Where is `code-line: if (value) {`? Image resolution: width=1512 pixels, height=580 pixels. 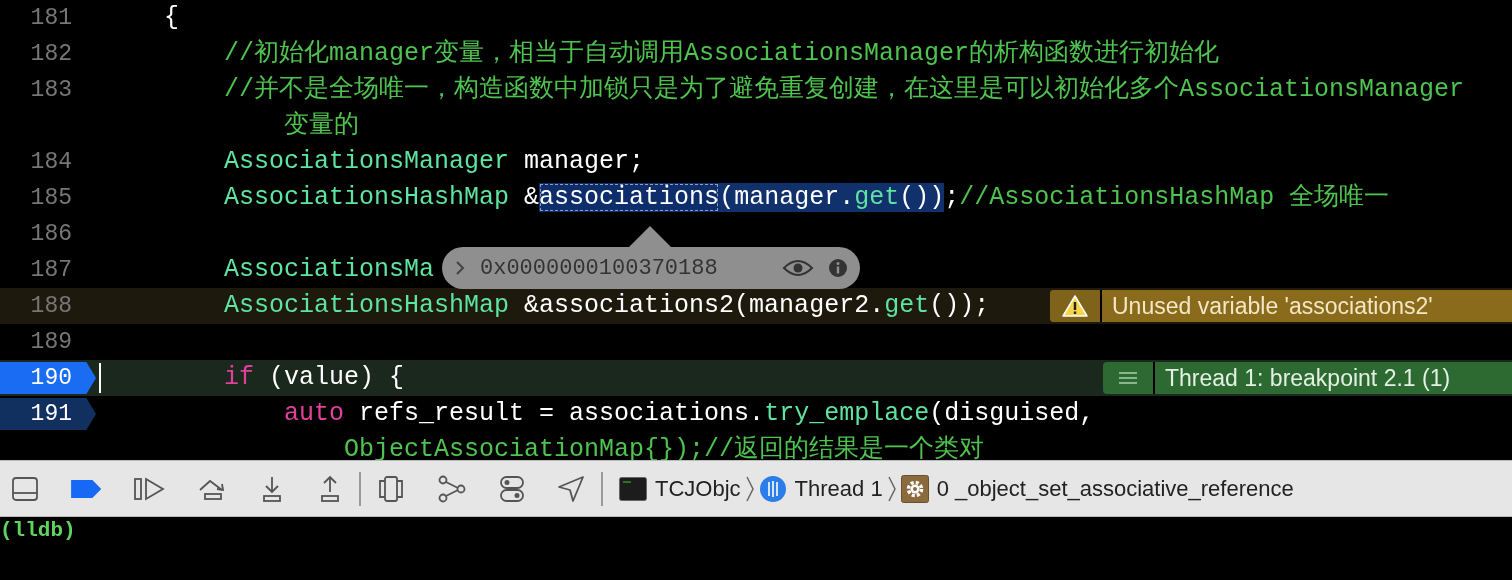 code-line: if (value) { is located at coordinates (314, 378).